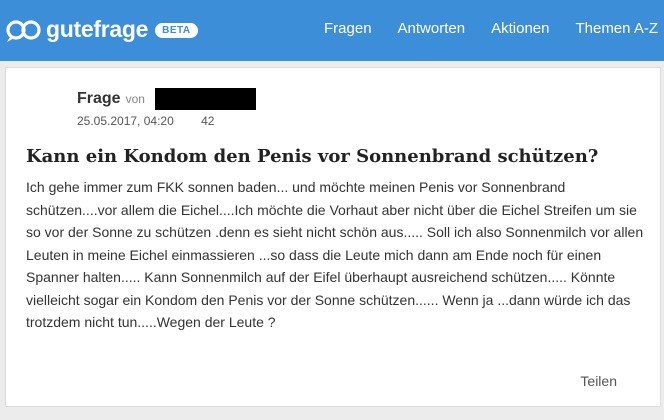 This screenshot has height=420, width=664. What do you see at coordinates (598, 381) in the screenshot?
I see `share-button: Teilen` at bounding box center [598, 381].